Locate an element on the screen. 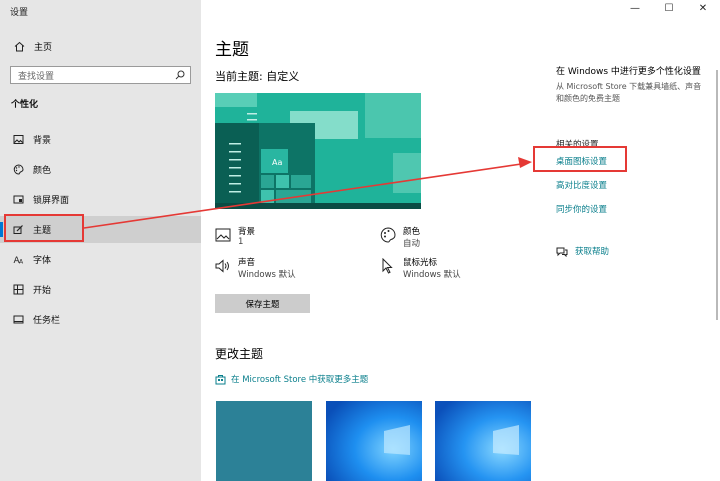  speaker-icon is located at coordinates (223, 267).